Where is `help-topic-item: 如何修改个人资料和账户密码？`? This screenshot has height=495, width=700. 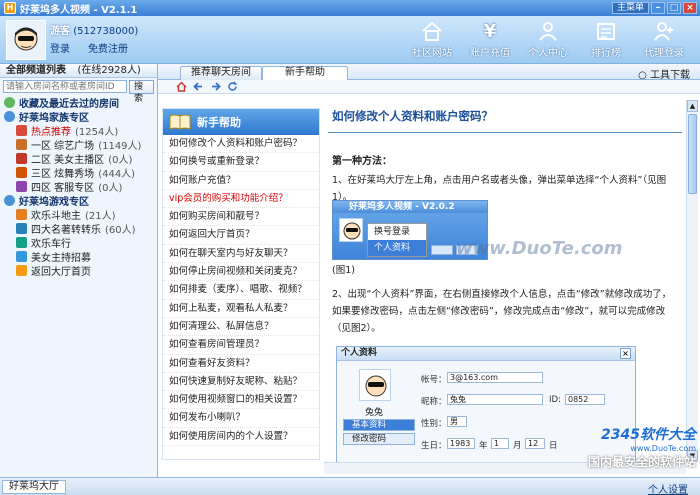
help-topic-item: 如何修改个人资料和账户密码？ is located at coordinates (241, 144).